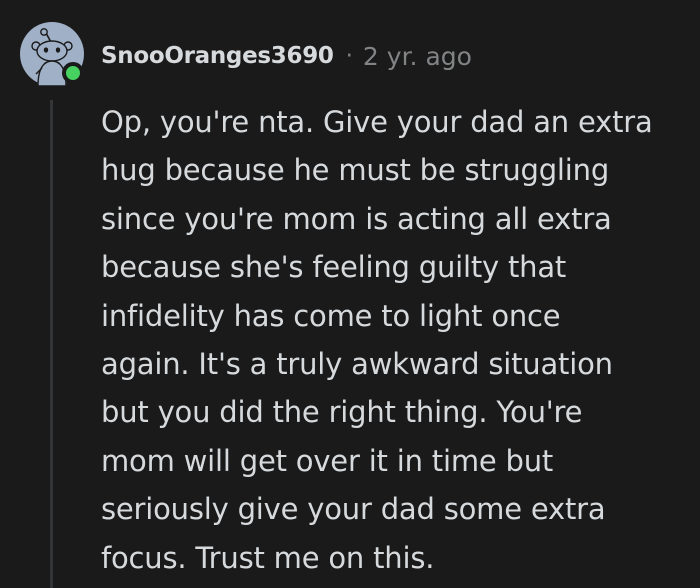  Describe the element at coordinates (51, 344) in the screenshot. I see `thread-collapse-line` at that location.